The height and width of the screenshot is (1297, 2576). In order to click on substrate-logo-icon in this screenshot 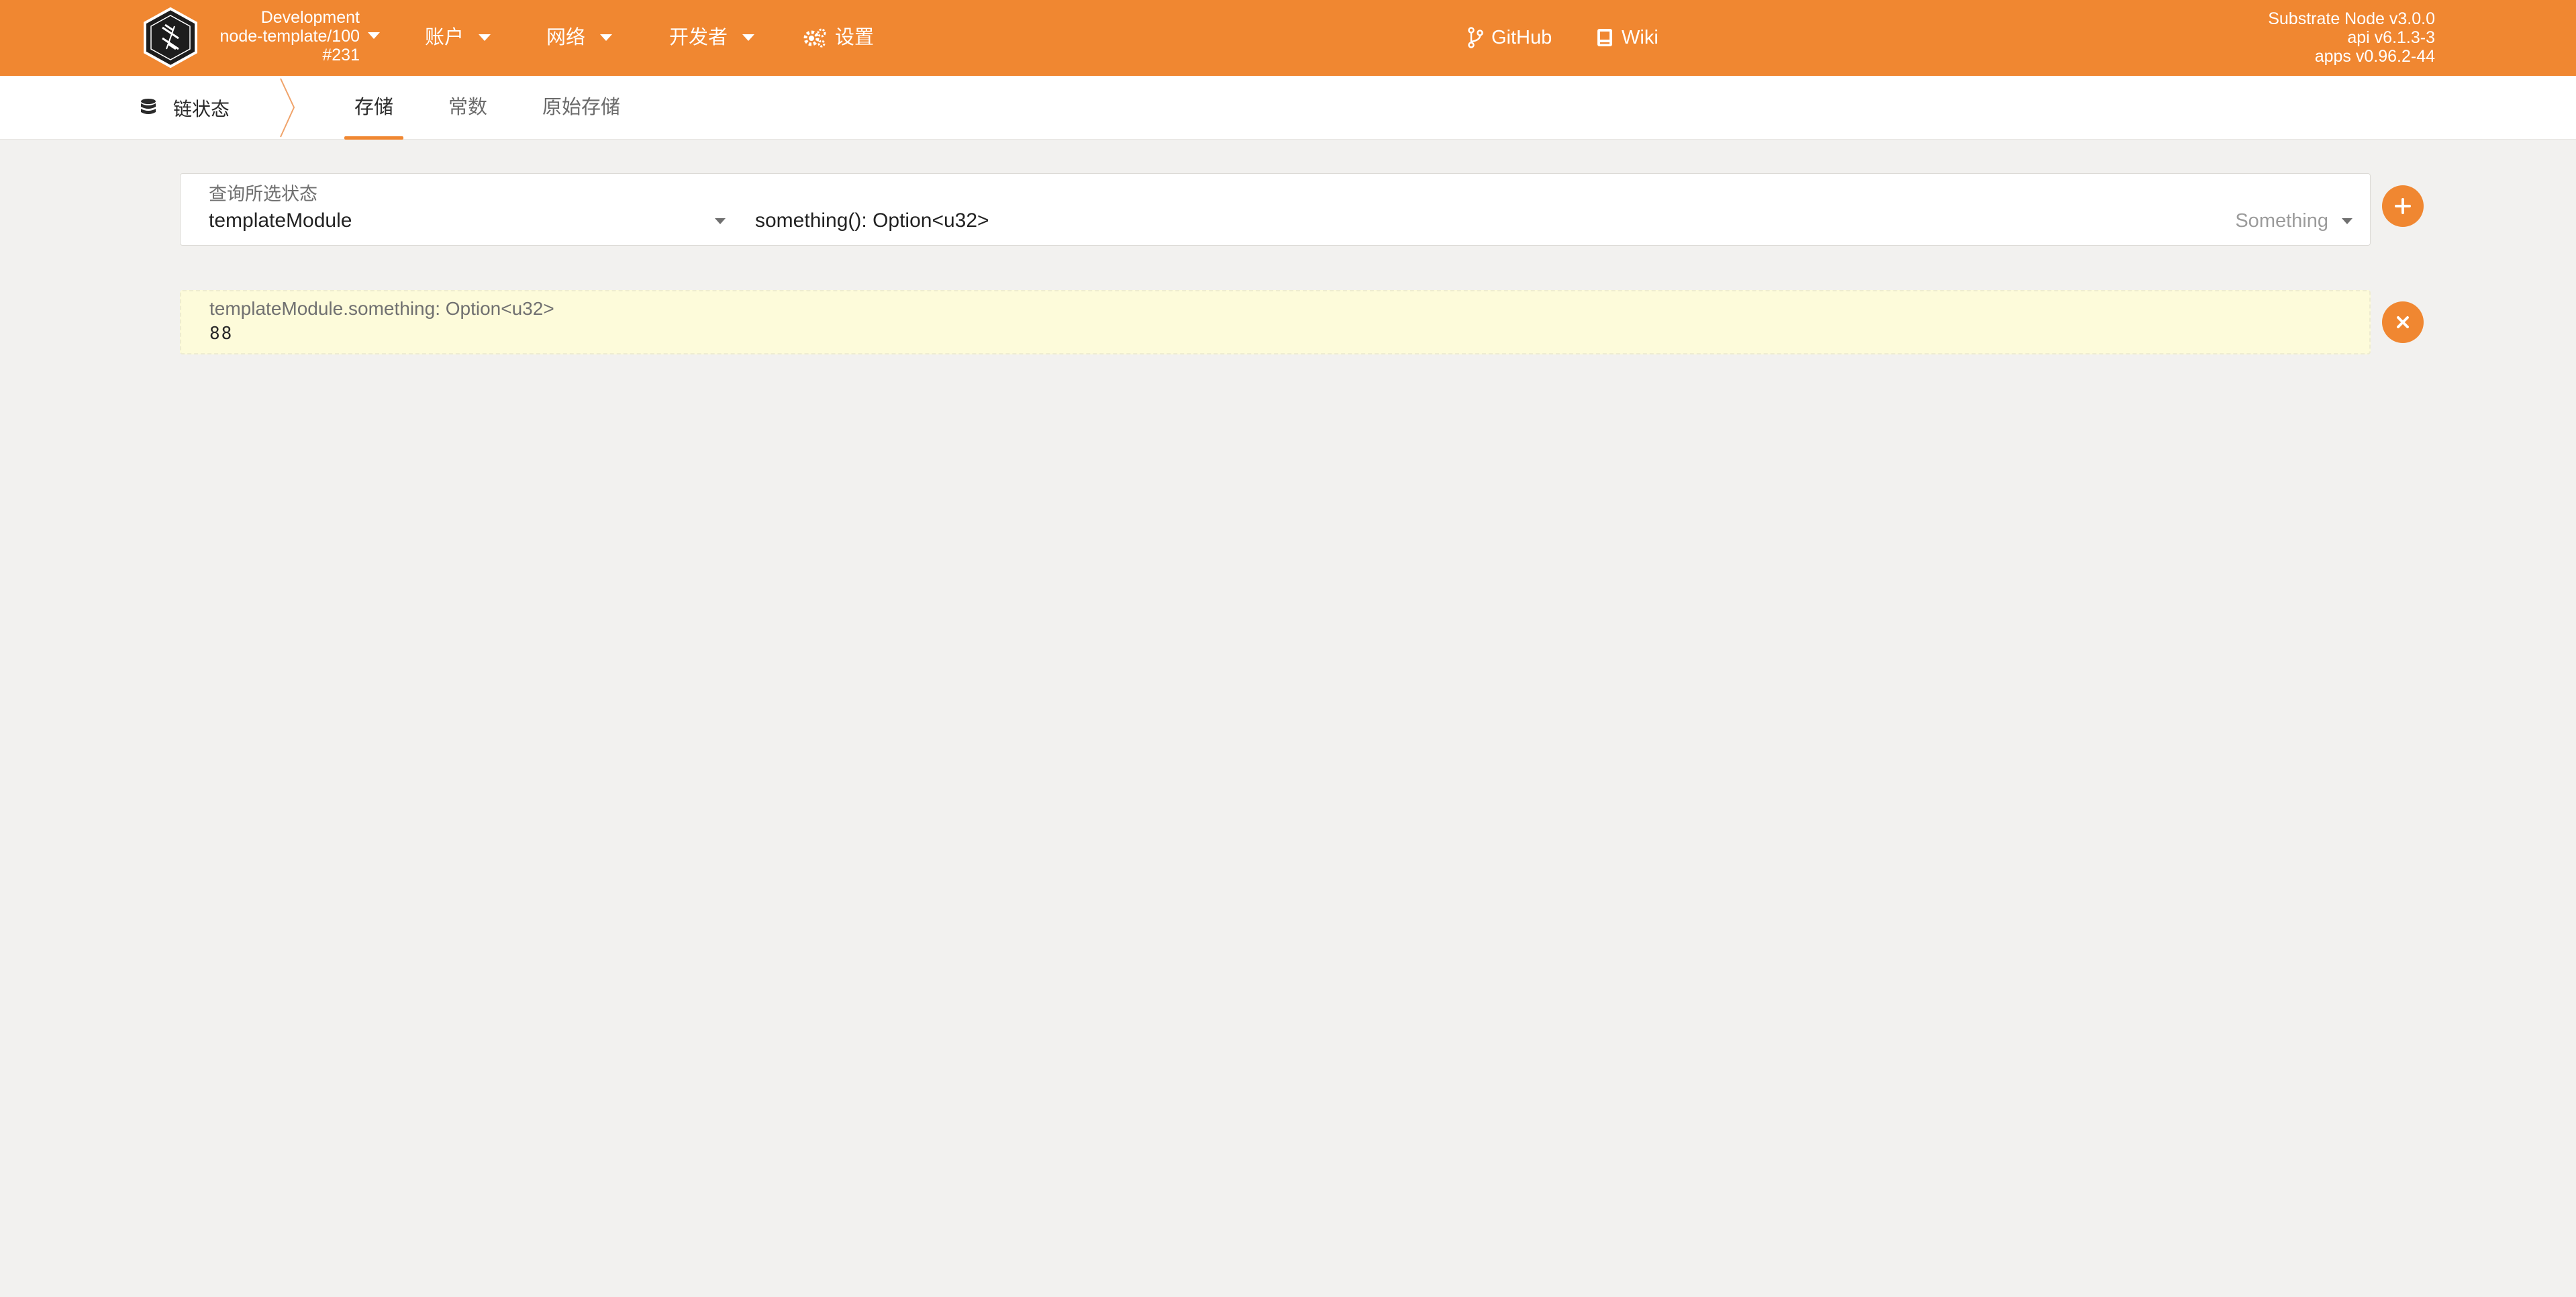, I will do `click(170, 38)`.